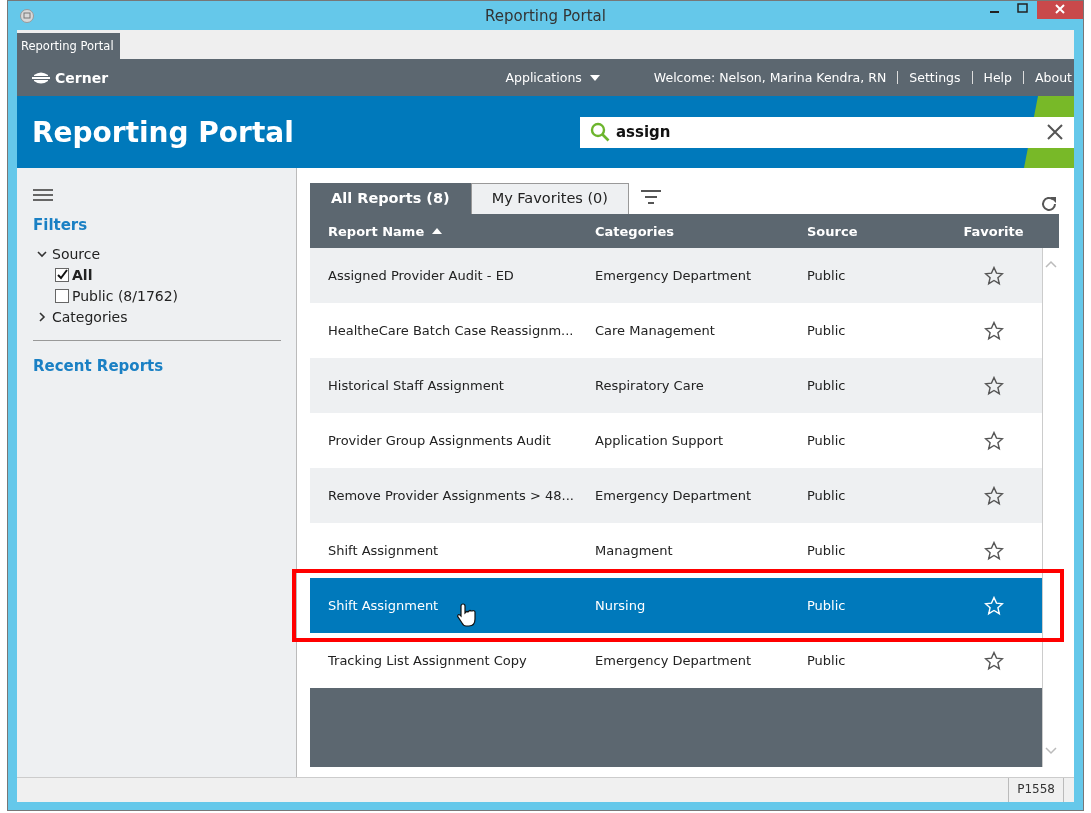 The width and height of the screenshot is (1091, 813). What do you see at coordinates (1060, 10) in the screenshot?
I see `close-button` at bounding box center [1060, 10].